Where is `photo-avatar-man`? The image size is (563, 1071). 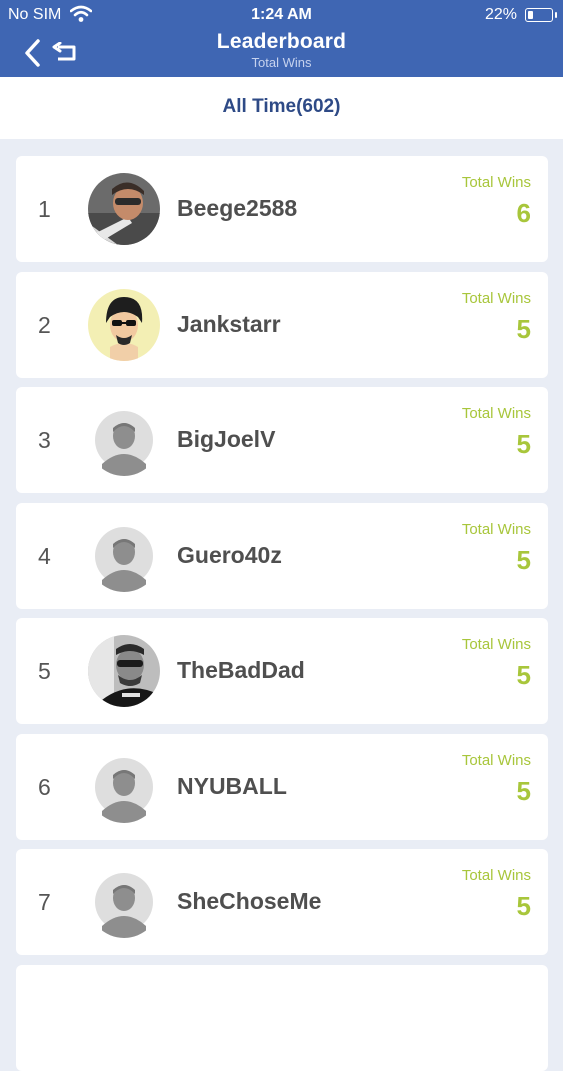
photo-avatar-man is located at coordinates (124, 209).